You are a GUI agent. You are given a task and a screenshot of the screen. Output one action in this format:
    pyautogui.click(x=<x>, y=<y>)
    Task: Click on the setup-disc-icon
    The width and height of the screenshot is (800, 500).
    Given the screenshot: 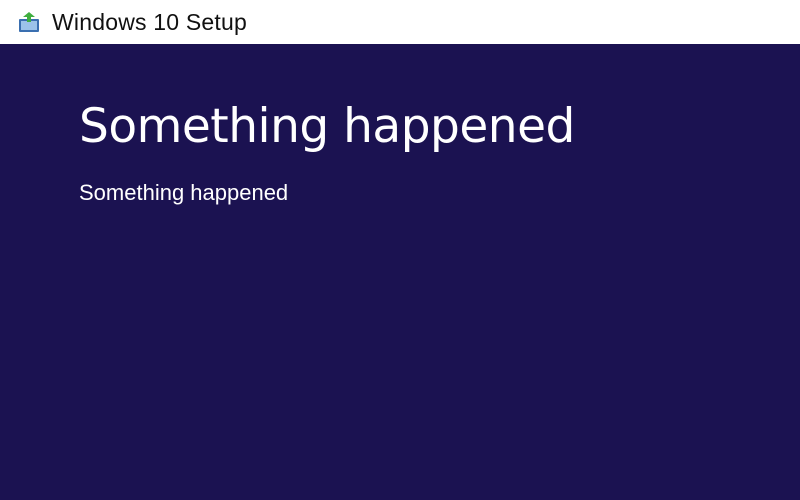 What is the action you would take?
    pyautogui.click(x=29, y=22)
    